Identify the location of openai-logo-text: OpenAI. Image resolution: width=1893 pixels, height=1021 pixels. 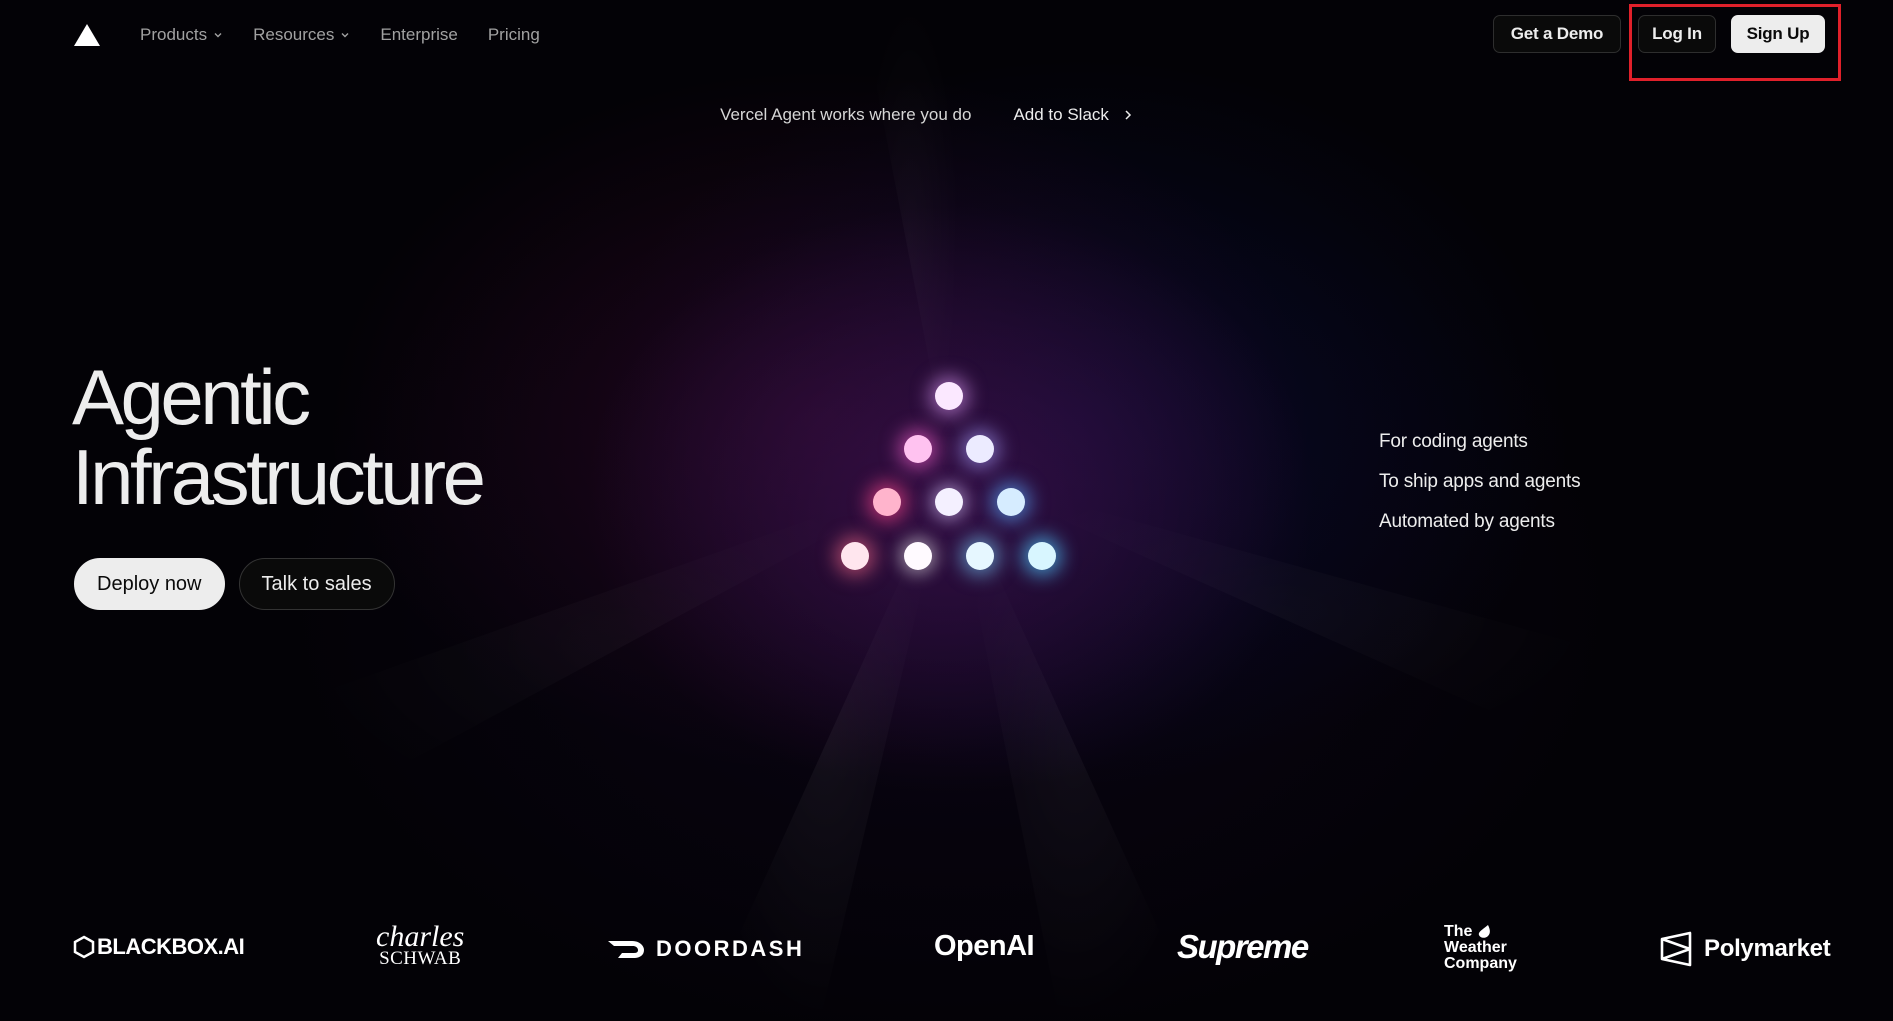
(984, 946).